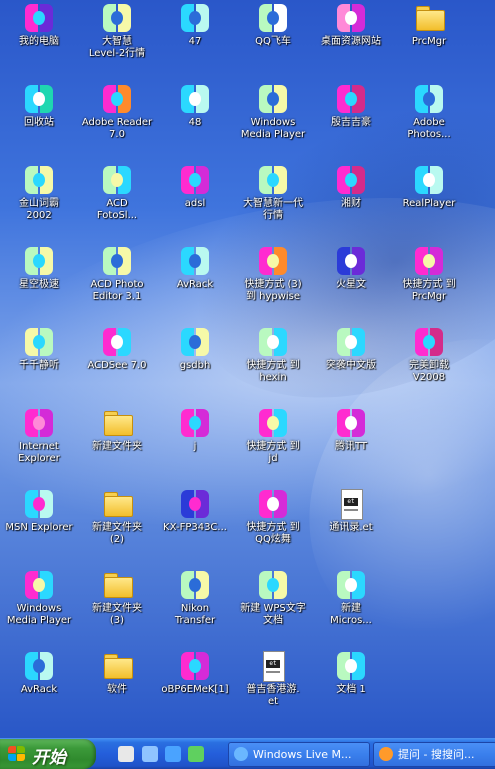 The image size is (495, 769). Describe the element at coordinates (117, 39) in the screenshot. I see `desktop-icon: 大智慧 Level-2行情` at that location.